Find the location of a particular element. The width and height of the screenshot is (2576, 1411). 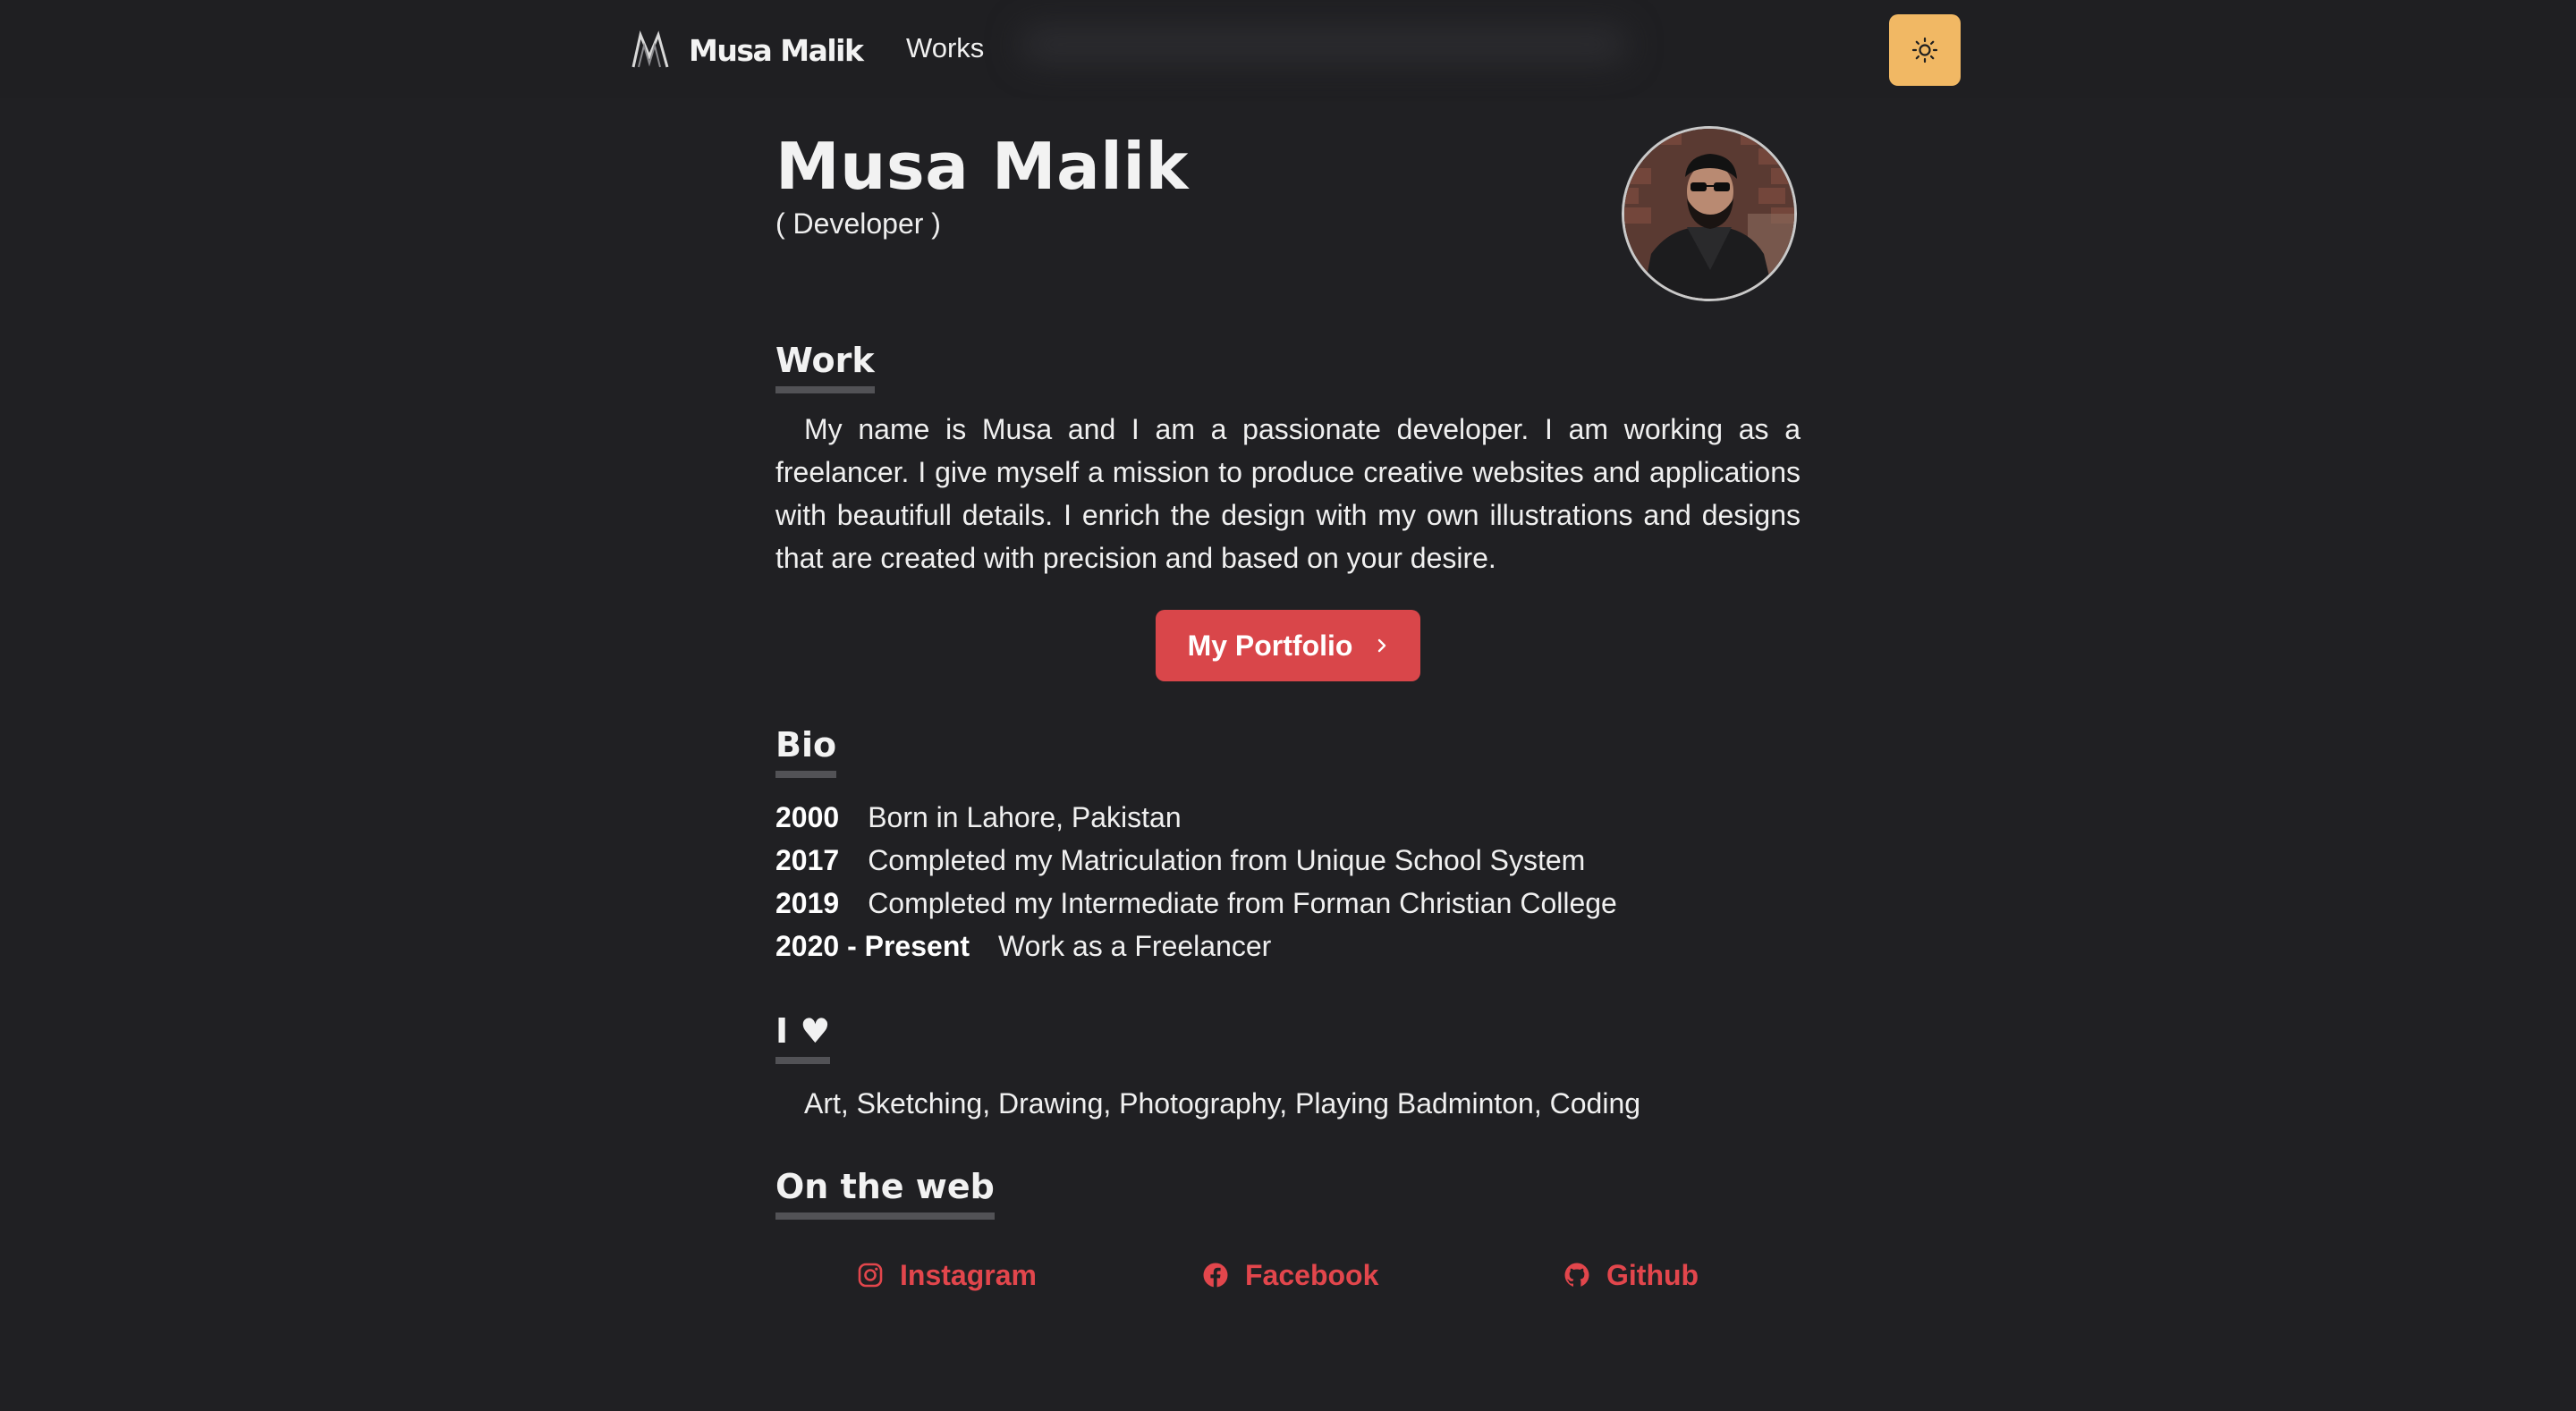

bio-item: 2020 - Present Work as a Freelancer is located at coordinates (1023, 946).